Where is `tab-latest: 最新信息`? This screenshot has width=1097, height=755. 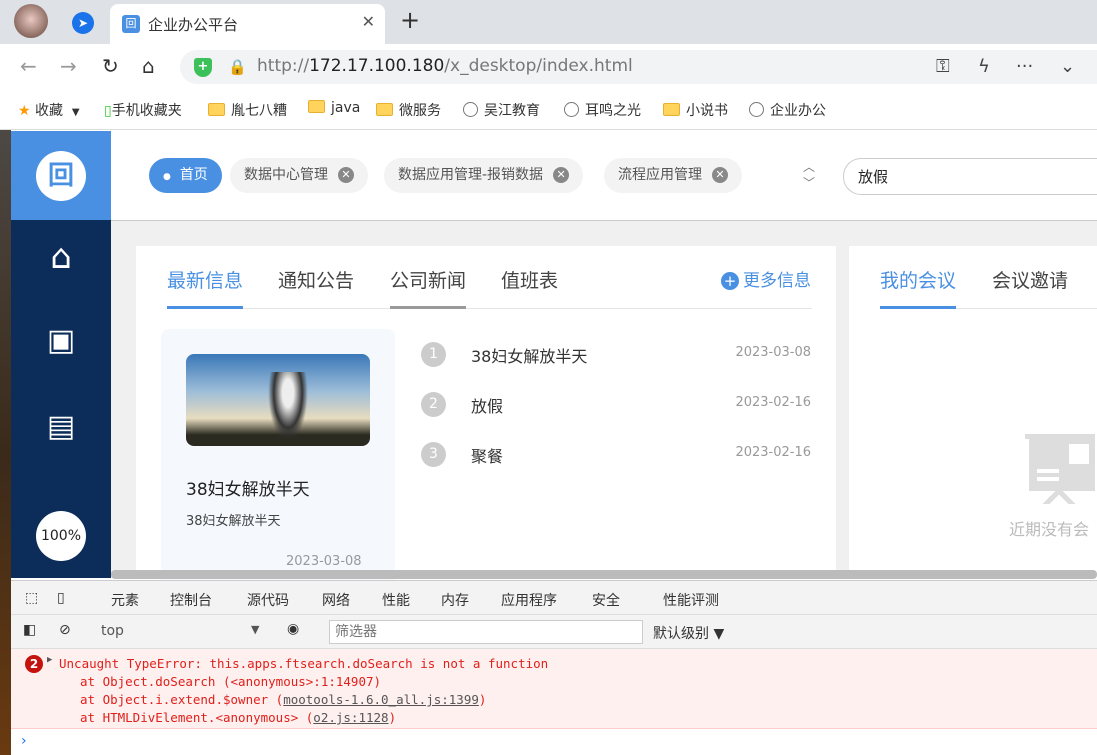
tab-latest: 最新信息 is located at coordinates (205, 287).